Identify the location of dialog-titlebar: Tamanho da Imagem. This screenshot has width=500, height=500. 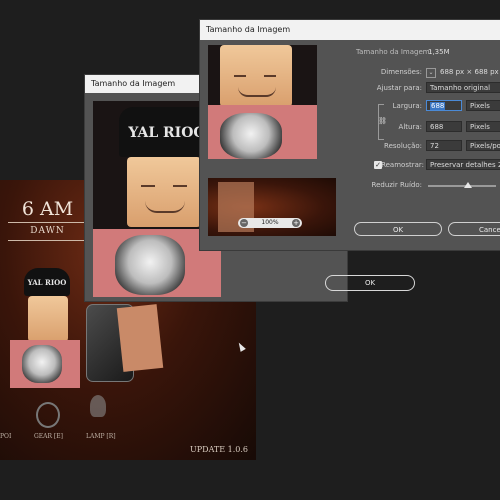
(350, 30).